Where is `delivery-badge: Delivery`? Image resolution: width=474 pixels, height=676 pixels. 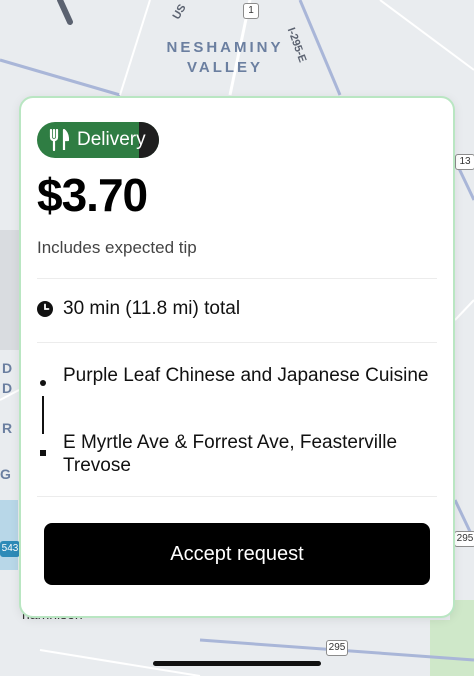
delivery-badge: Delivery is located at coordinates (98, 140).